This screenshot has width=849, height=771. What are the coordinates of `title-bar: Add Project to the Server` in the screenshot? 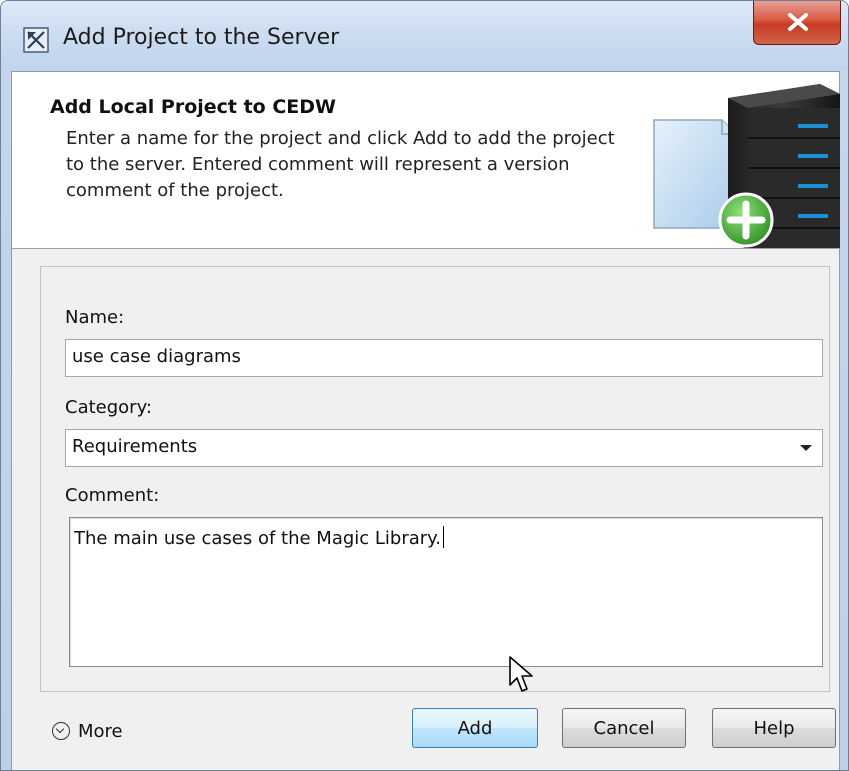 It's located at (424, 36).